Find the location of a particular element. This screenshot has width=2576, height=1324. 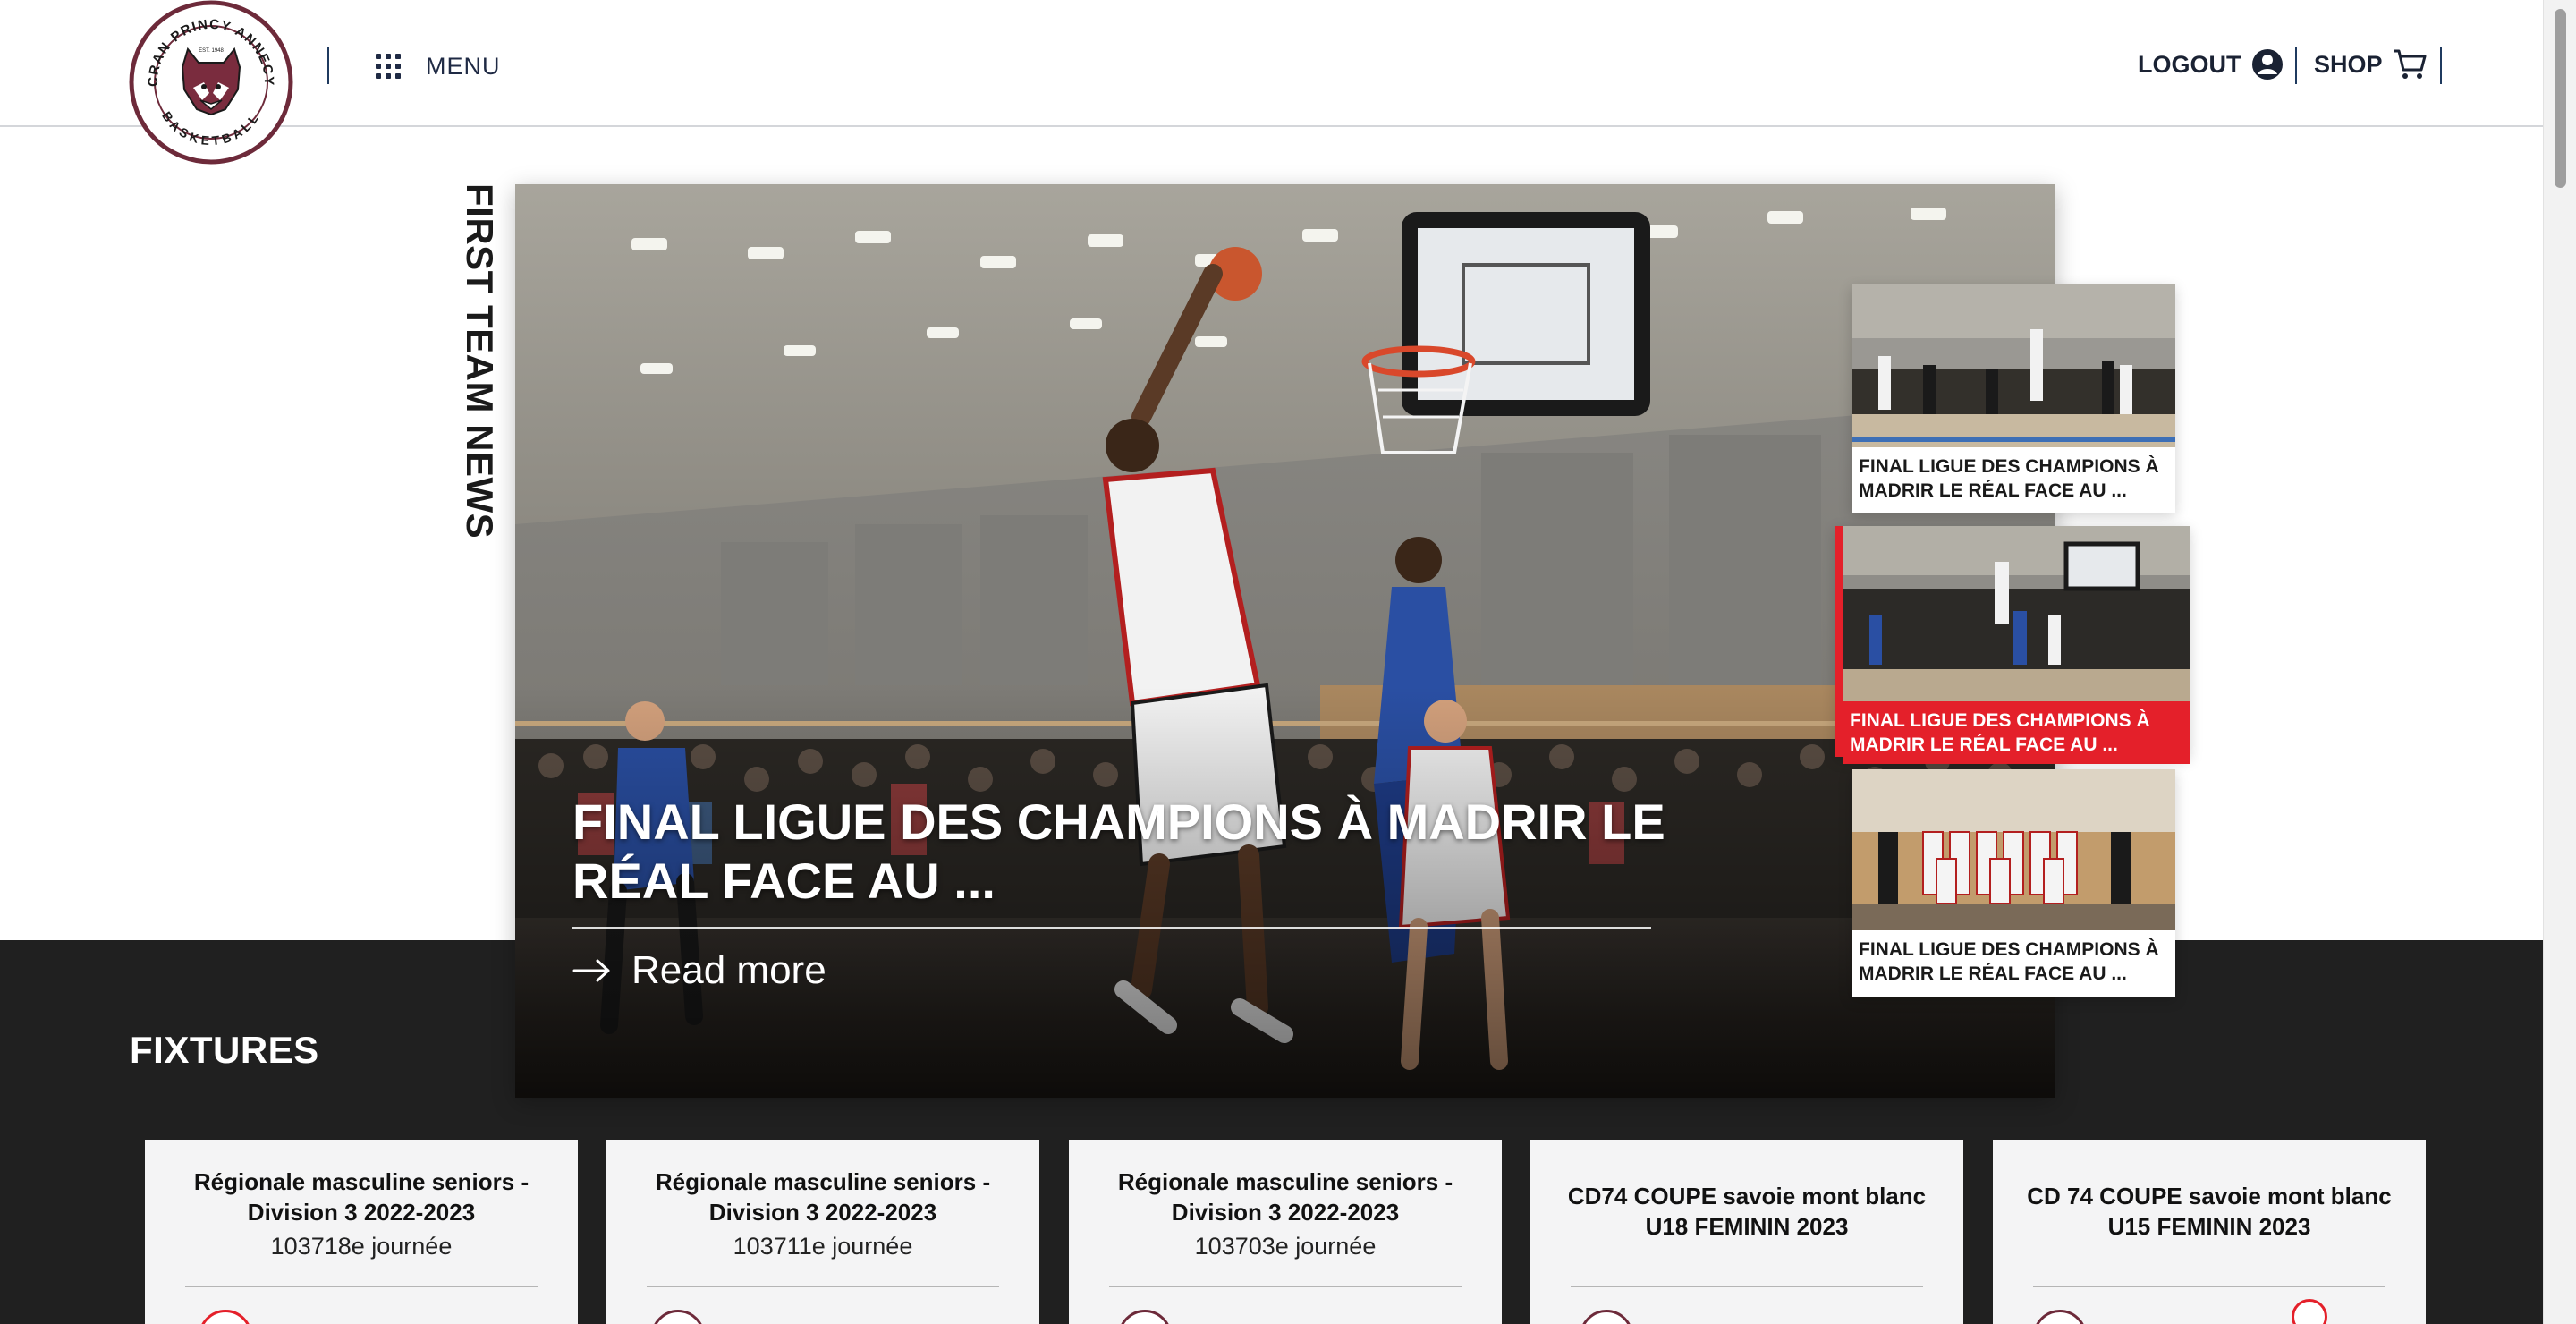

menu-button: MENU is located at coordinates (438, 66).